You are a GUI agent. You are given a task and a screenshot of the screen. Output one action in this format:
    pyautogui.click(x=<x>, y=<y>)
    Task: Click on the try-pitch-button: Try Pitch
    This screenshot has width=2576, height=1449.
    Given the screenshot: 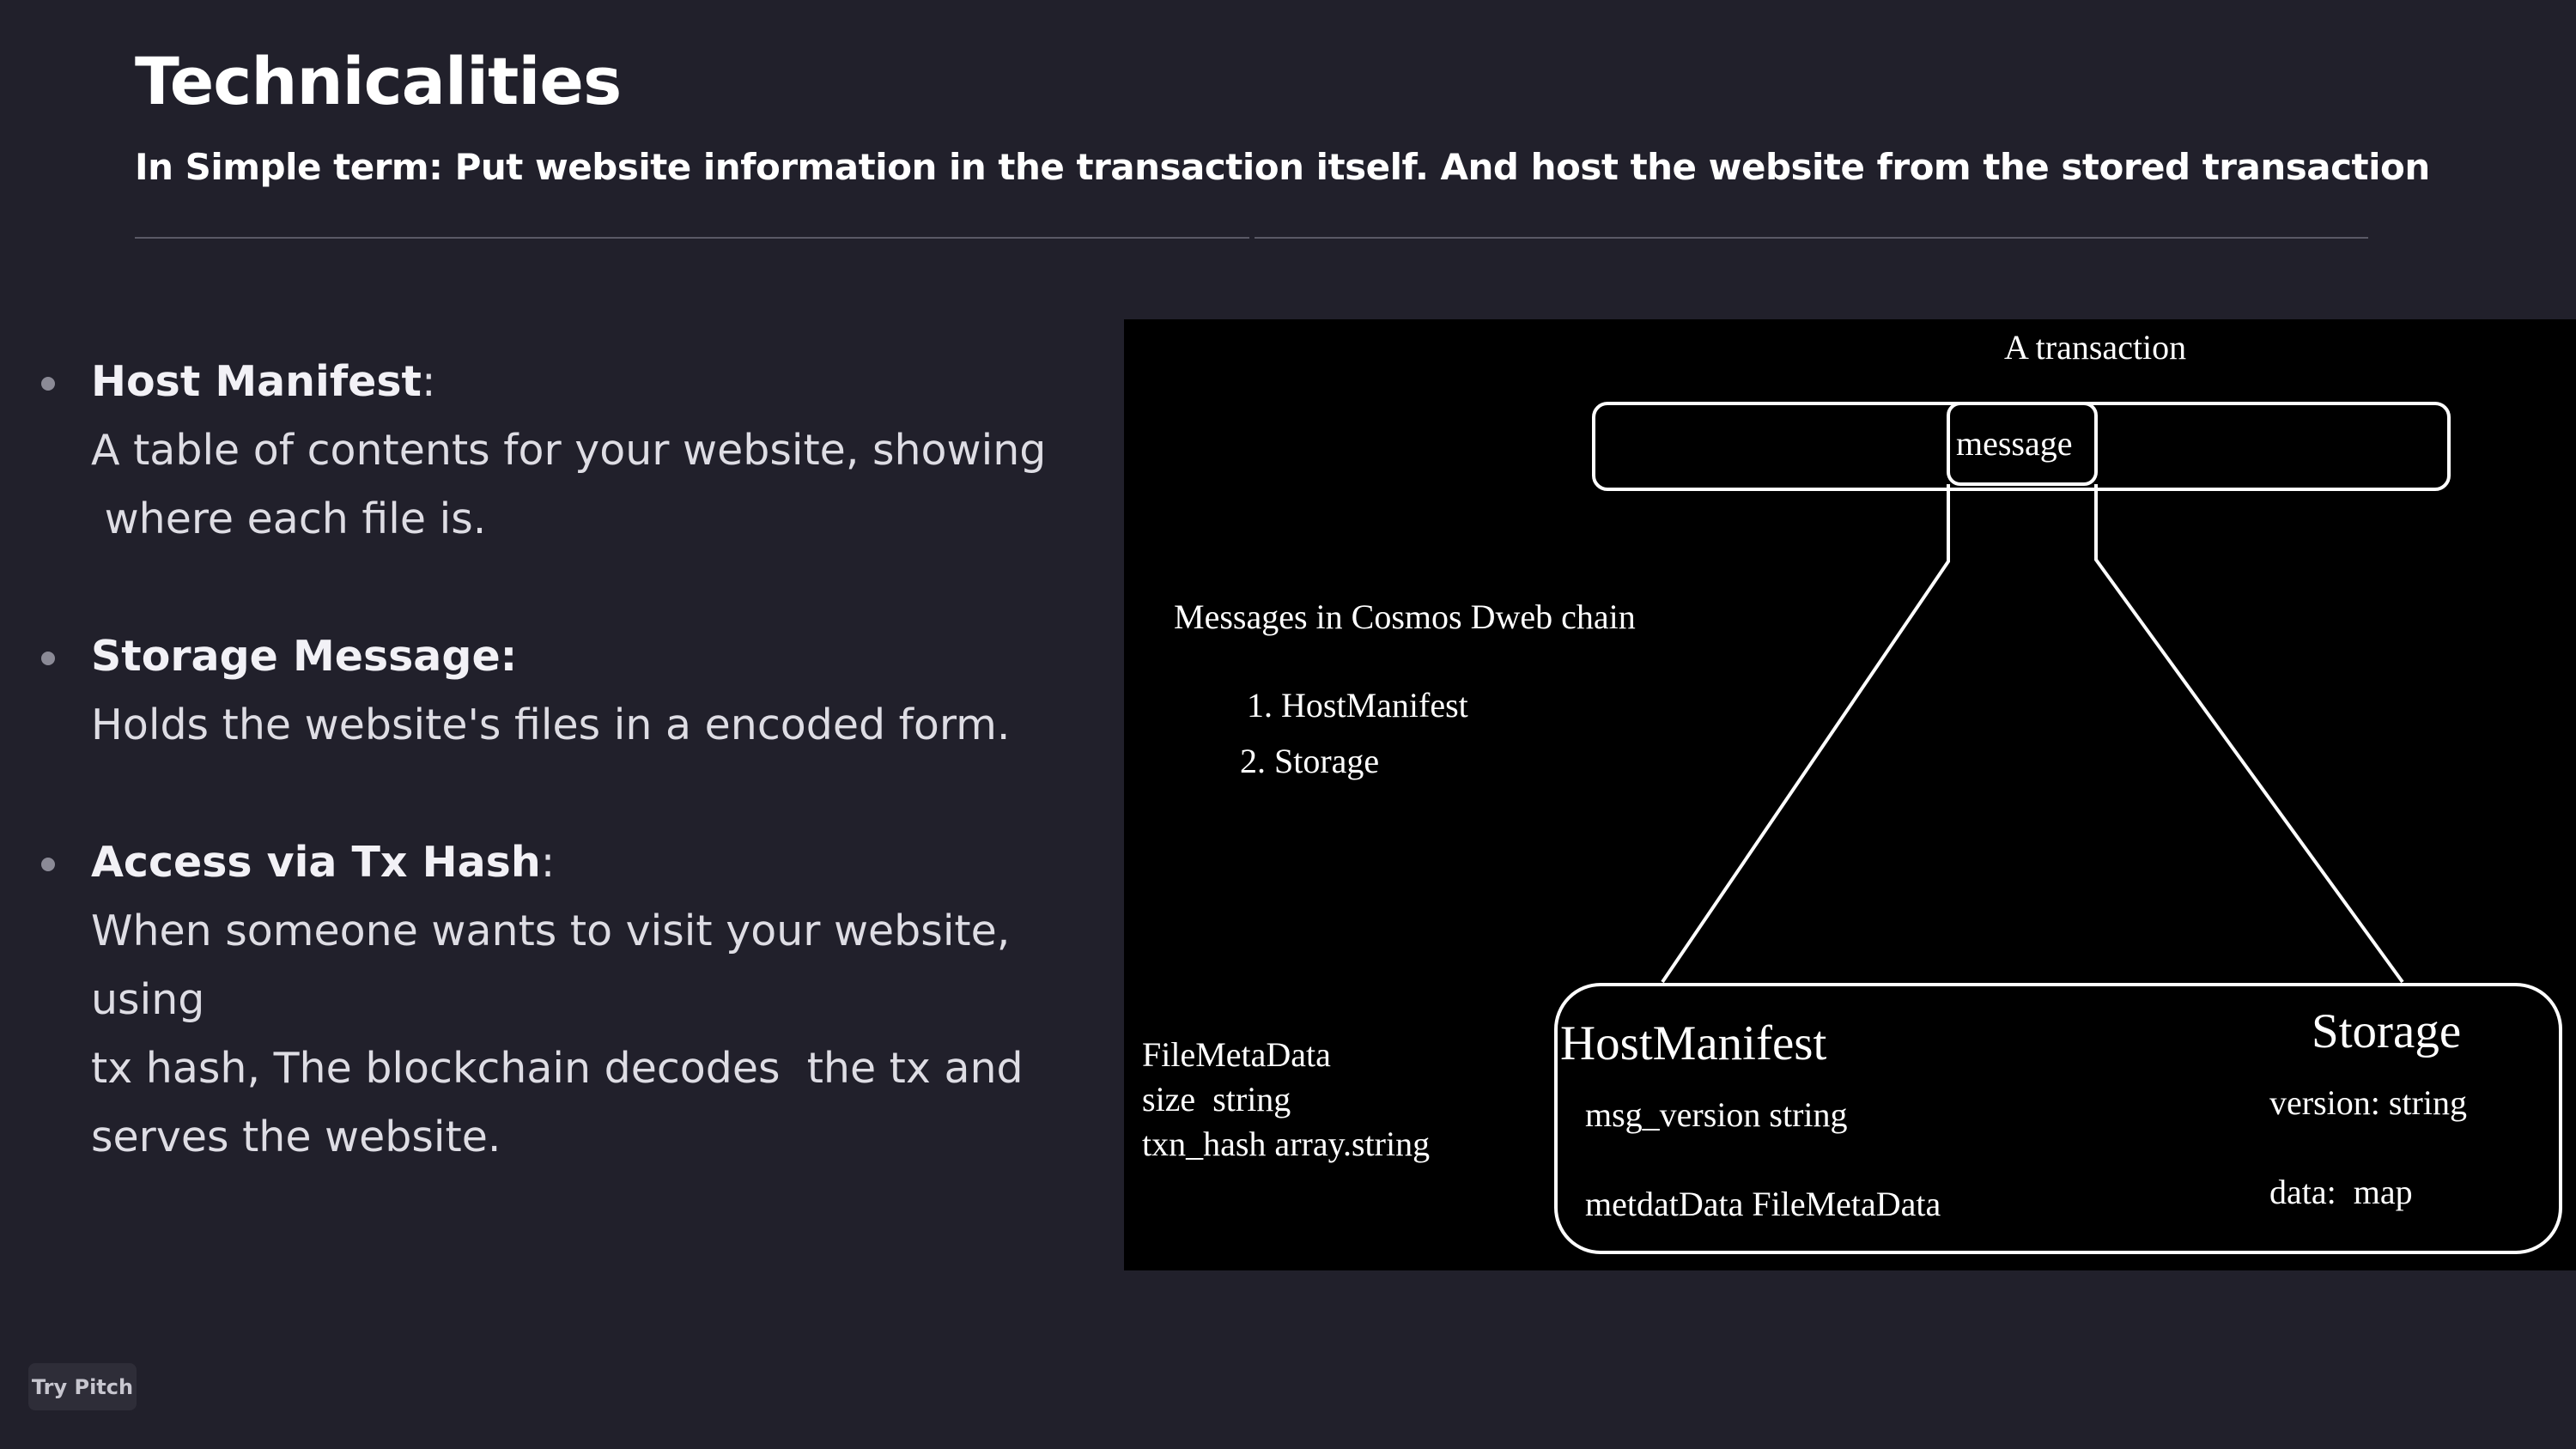 What is the action you would take?
    pyautogui.click(x=82, y=1386)
    